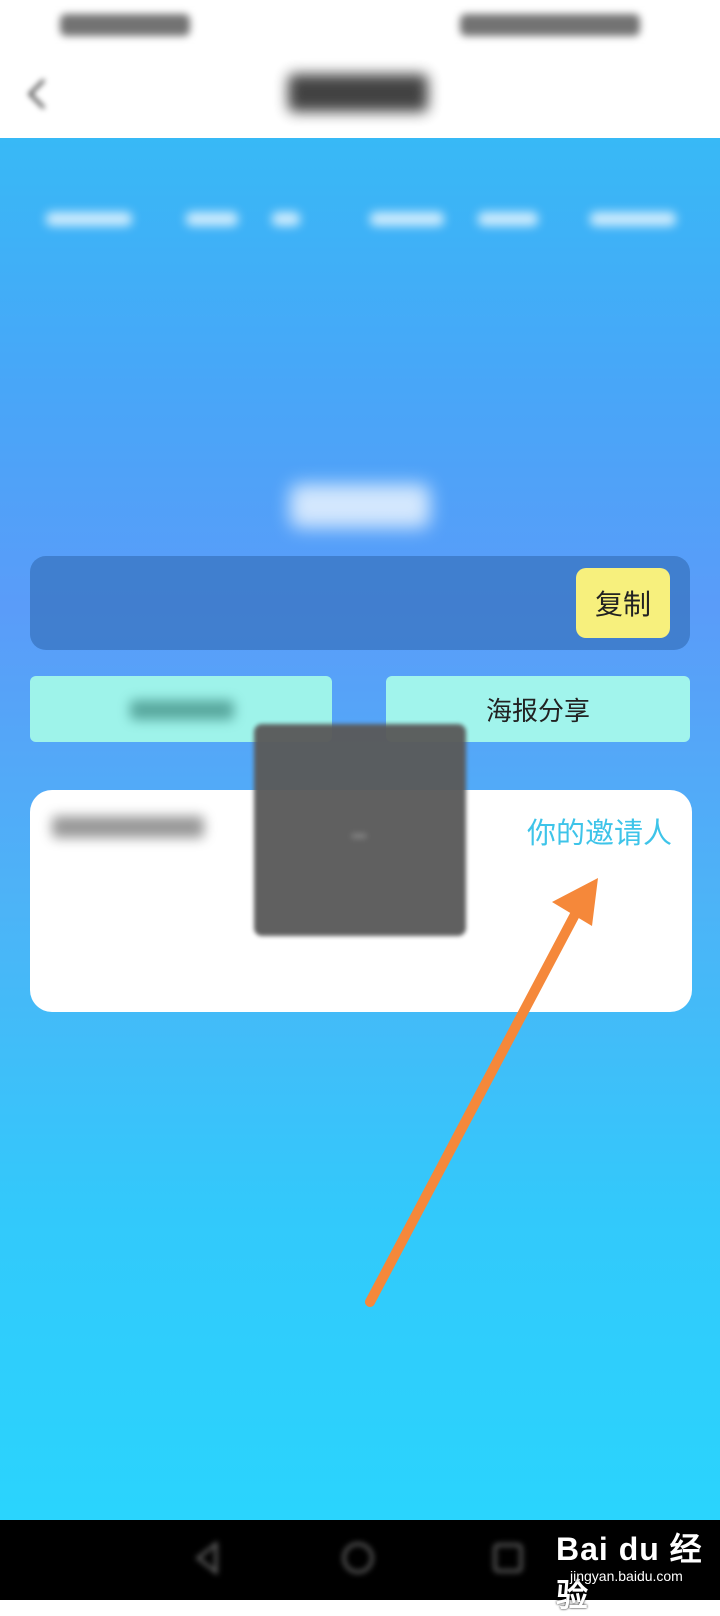 This screenshot has height=1616, width=720. Describe the element at coordinates (359, 836) in the screenshot. I see `loading-indicator` at that location.